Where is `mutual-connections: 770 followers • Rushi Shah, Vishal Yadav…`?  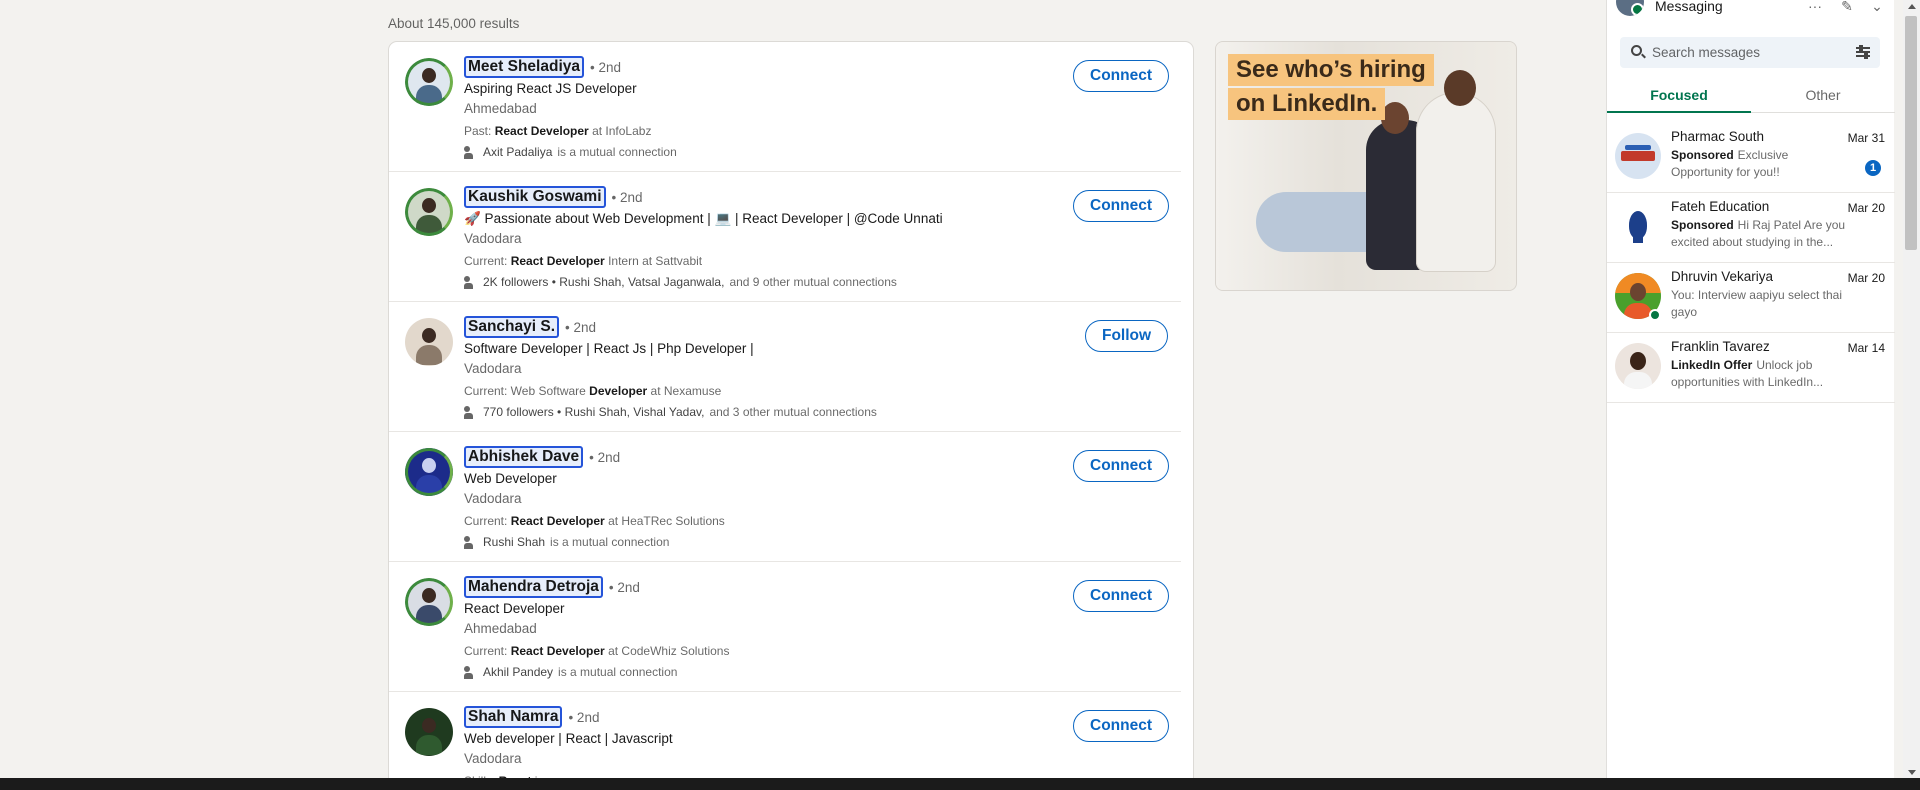 mutual-connections: 770 followers • Rushi Shah, Vishal Yadav… is located at coordinates (670, 412).